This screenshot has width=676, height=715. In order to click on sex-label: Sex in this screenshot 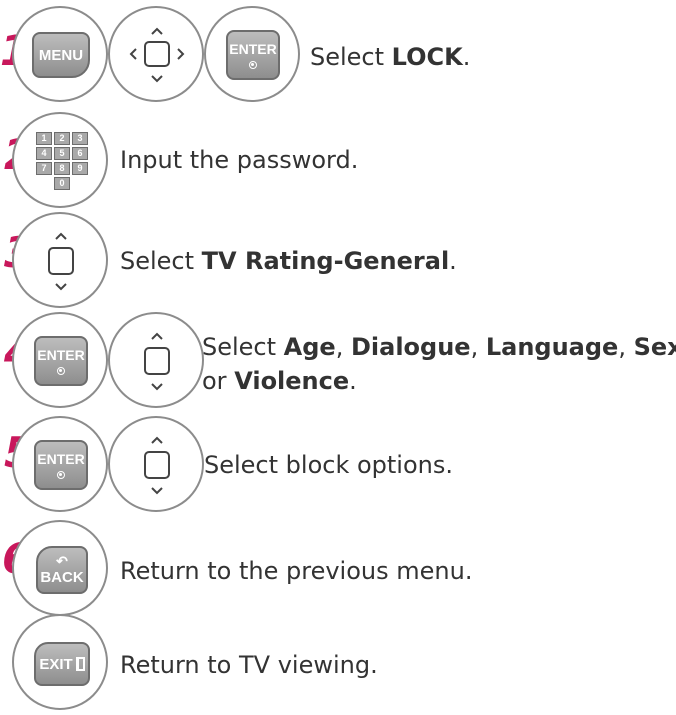, I will do `click(654, 347)`.